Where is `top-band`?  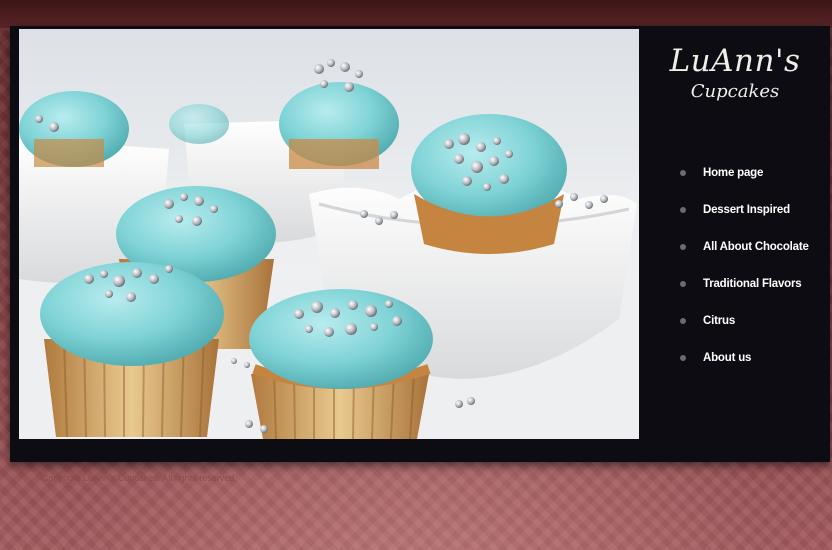
top-band is located at coordinates (416, 14).